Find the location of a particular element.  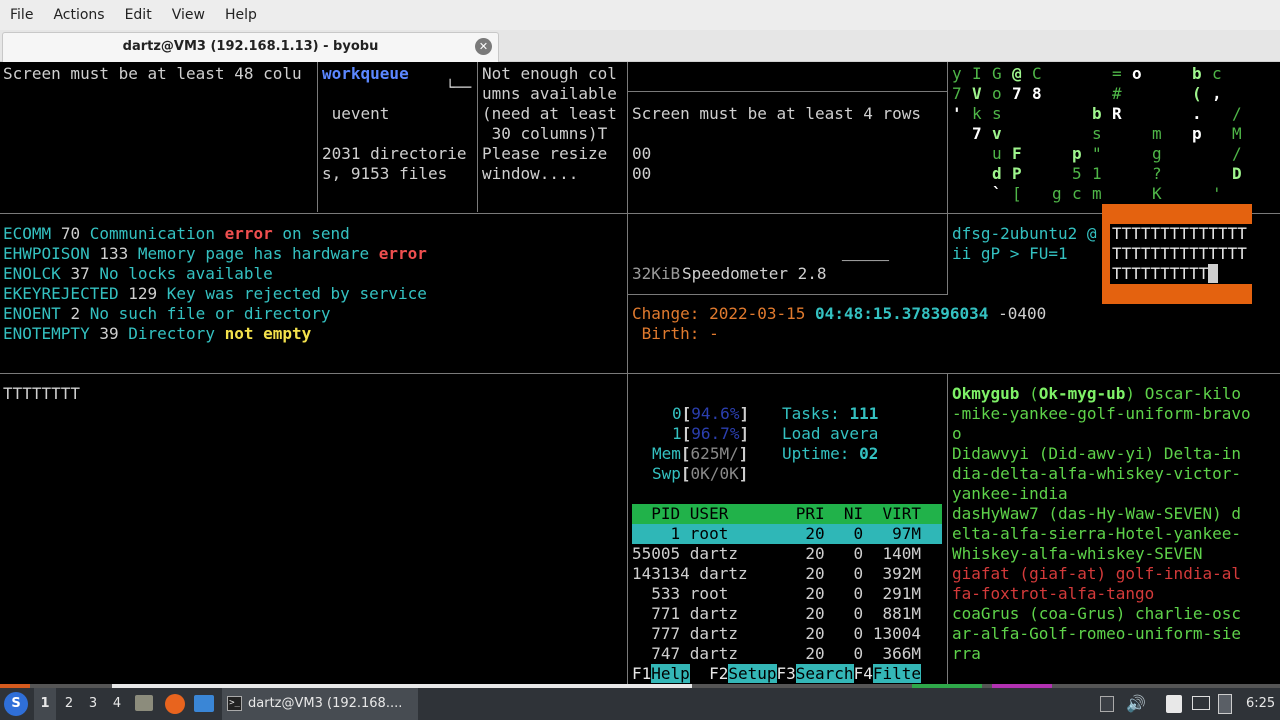

word-line: coaGrus (coa-Grus) charlie-osc is located at coordinates (1096, 613).